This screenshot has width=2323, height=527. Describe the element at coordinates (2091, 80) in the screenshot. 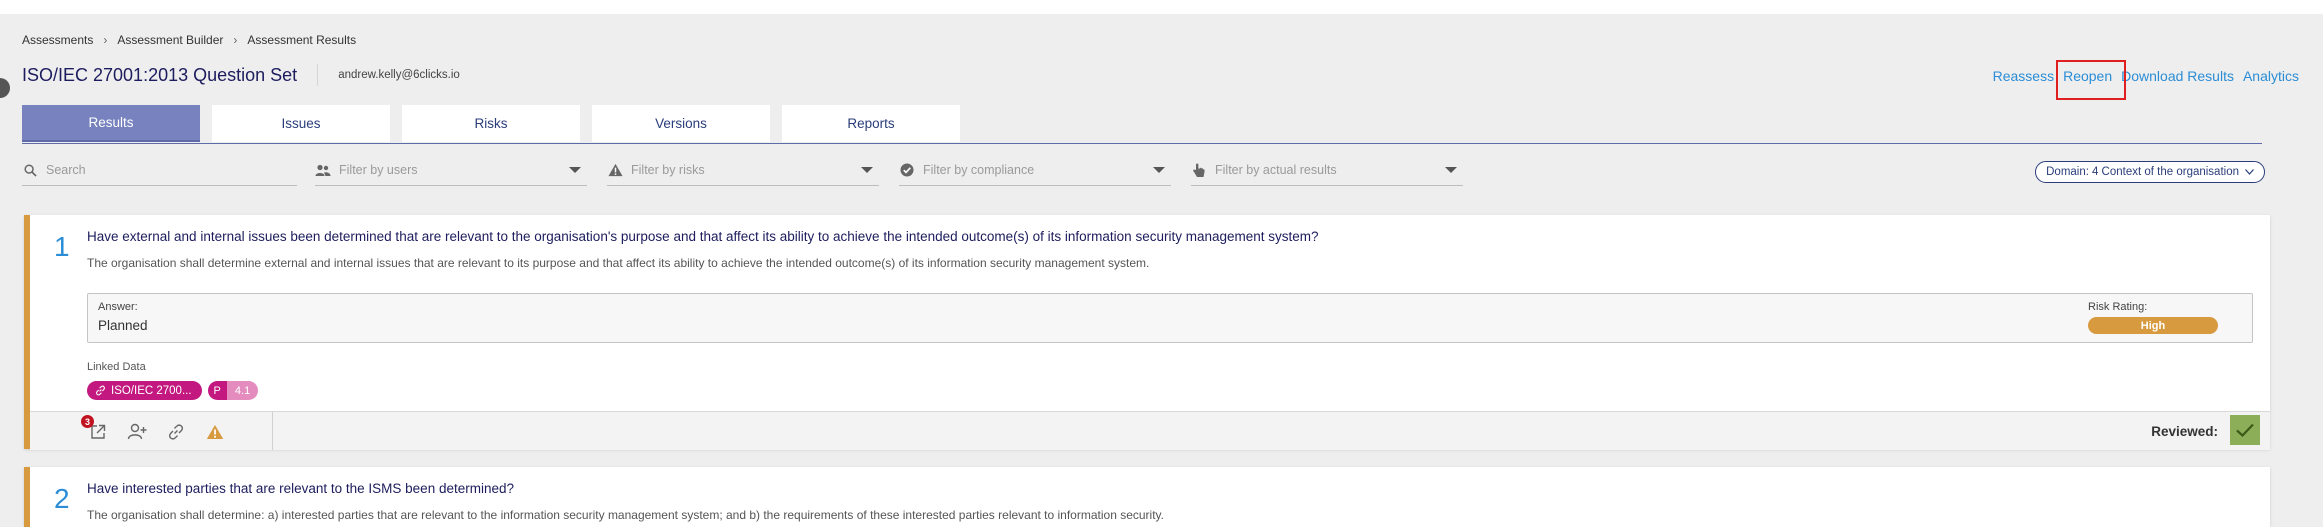

I see `reopen-highlight-box` at that location.